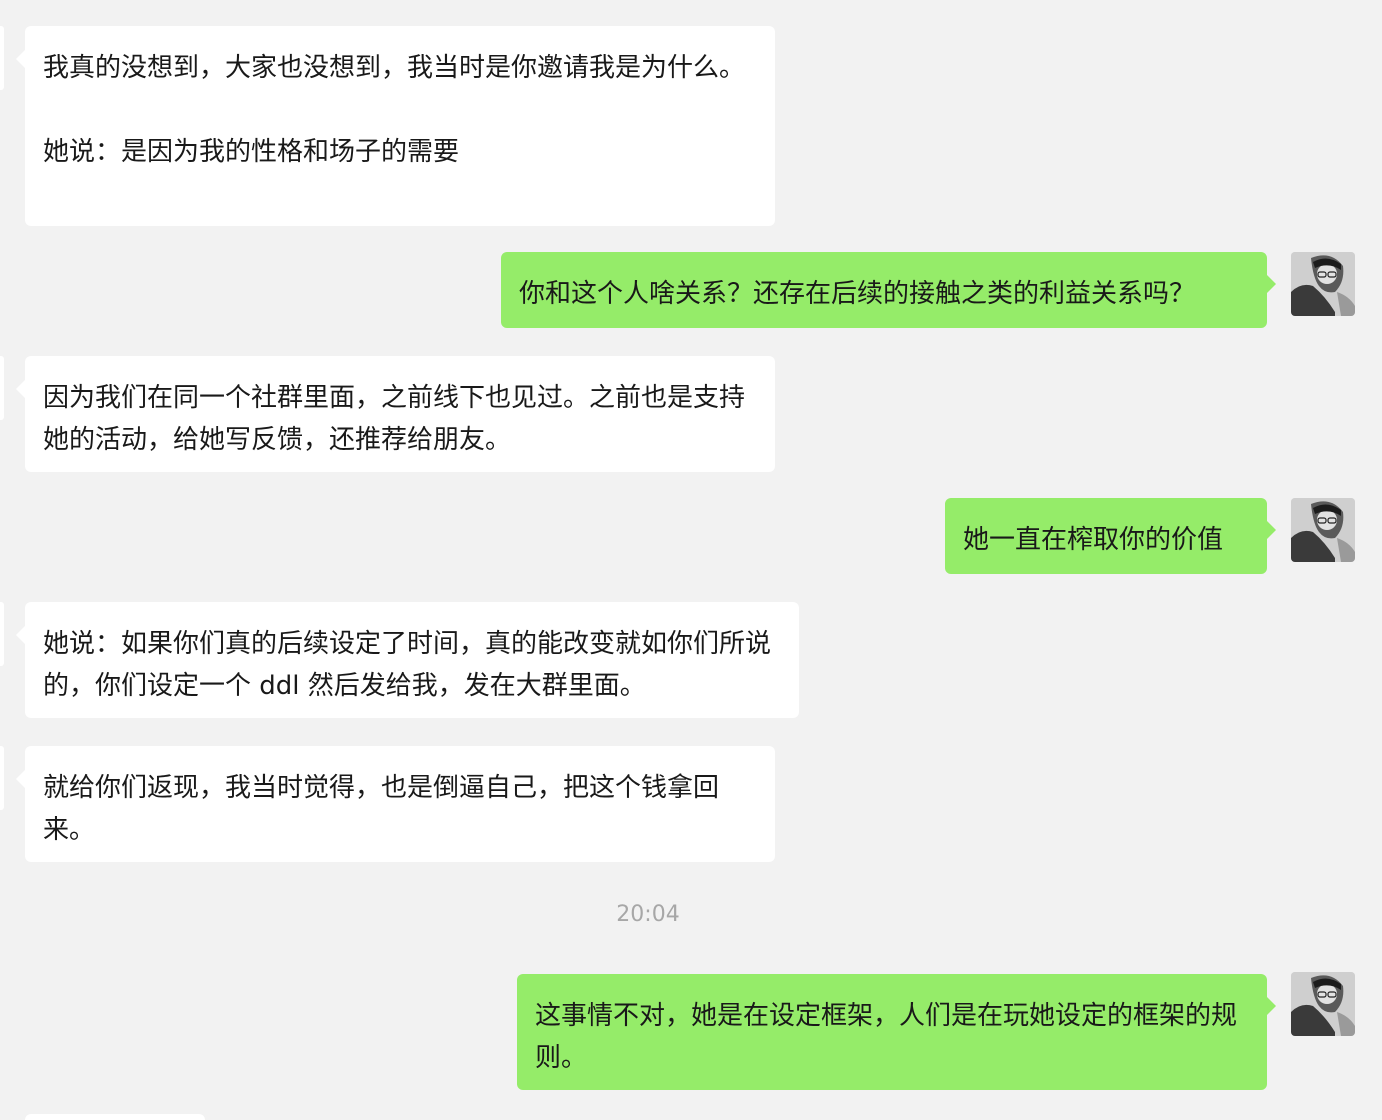 The height and width of the screenshot is (1120, 1382). Describe the element at coordinates (400, 804) in the screenshot. I see `incoming-message-bubble: 就给你们返现，我当时觉得，也是倒逼自己，把这个钱拿回来。` at that location.